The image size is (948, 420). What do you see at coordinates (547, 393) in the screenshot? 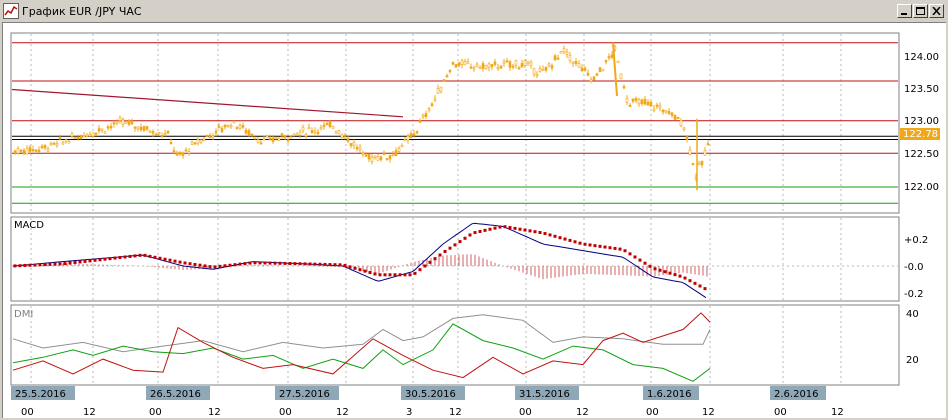
I see `date-tag-5: 31.5.2016` at bounding box center [547, 393].